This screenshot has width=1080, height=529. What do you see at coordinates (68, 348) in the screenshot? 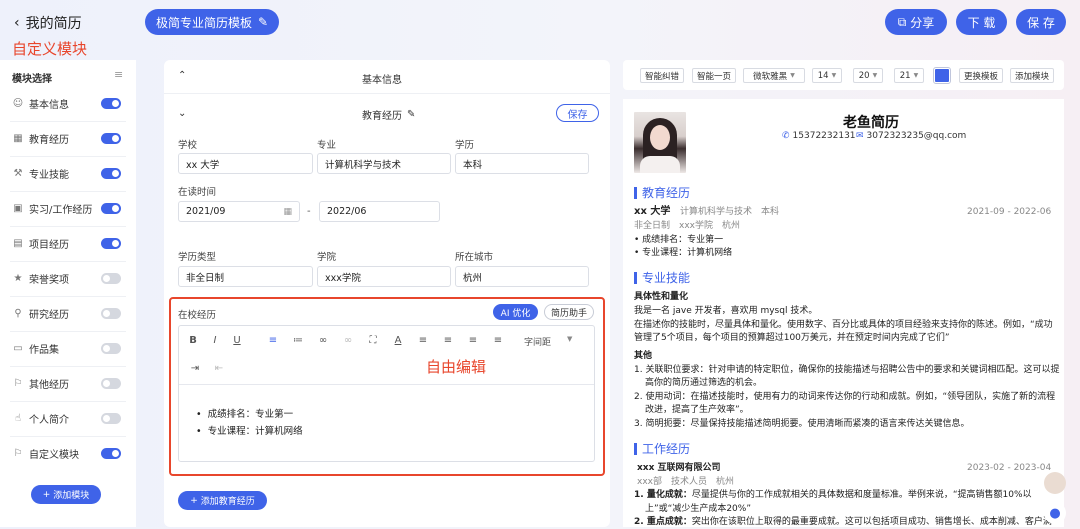
I see `sidebar-item: ▭ 作品集` at bounding box center [68, 348].